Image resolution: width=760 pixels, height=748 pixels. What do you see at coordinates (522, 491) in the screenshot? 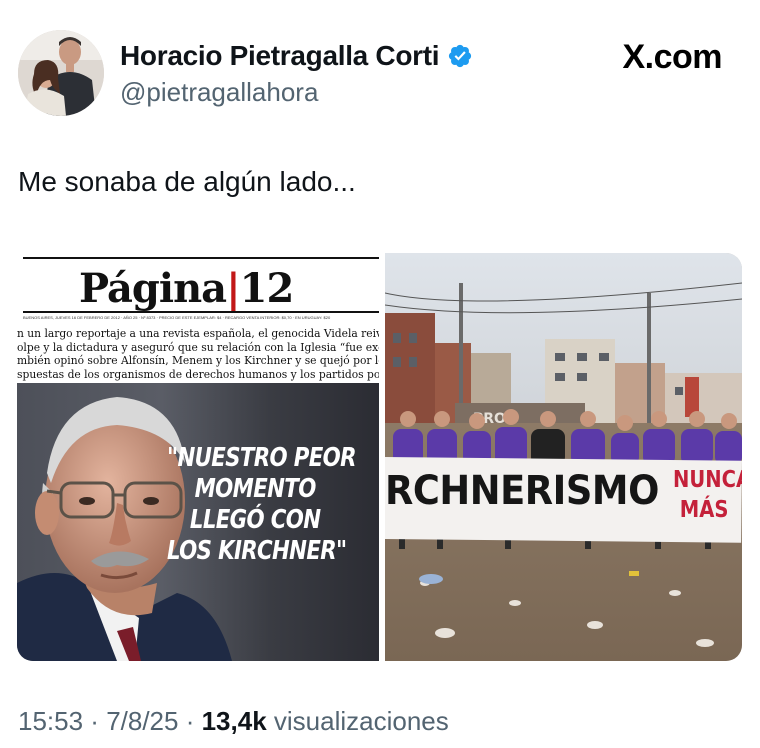
I see `banner-text: RCHNERISMO` at bounding box center [522, 491].